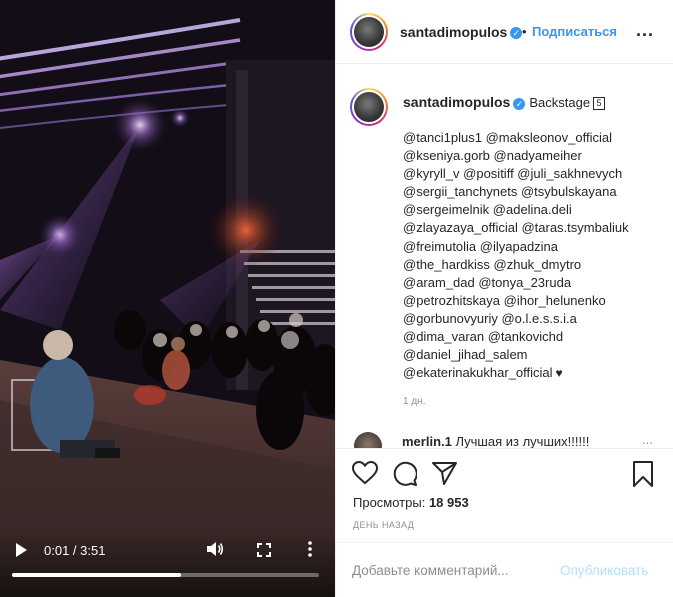 The width and height of the screenshot is (673, 597). I want to click on video-progress-fill, so click(96, 575).